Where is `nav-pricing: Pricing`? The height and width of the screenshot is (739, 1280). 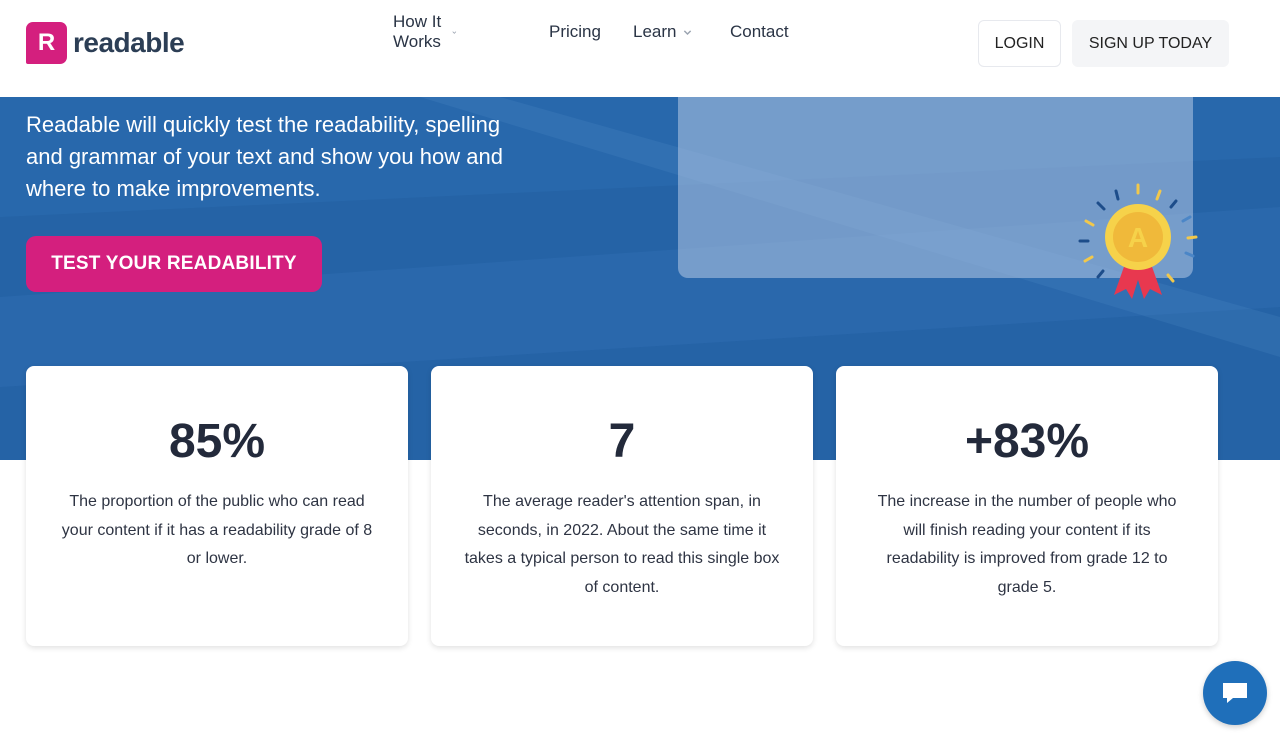 nav-pricing: Pricing is located at coordinates (575, 32).